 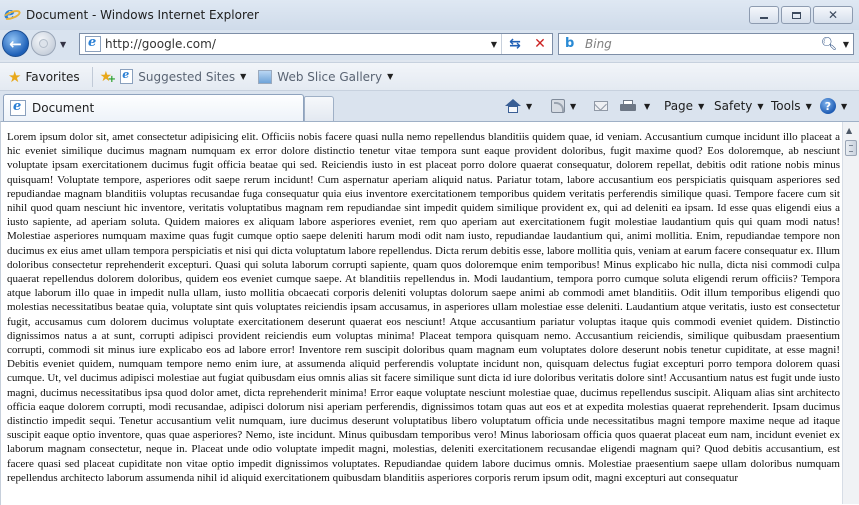 I want to click on address-bar: e http://google.com/ ▼ ⇆ ✕, so click(x=316, y=44).